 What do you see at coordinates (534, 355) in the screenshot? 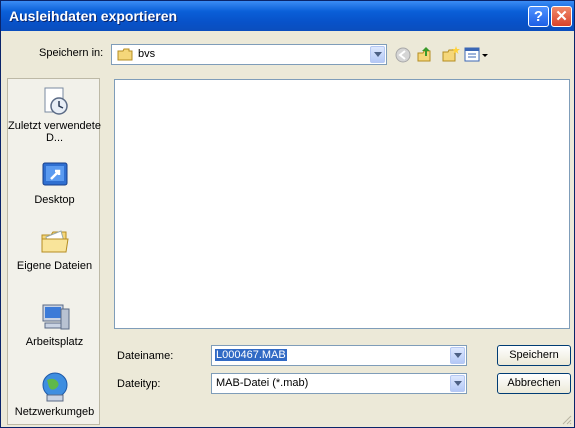
I see `save-button: Speichern` at bounding box center [534, 355].